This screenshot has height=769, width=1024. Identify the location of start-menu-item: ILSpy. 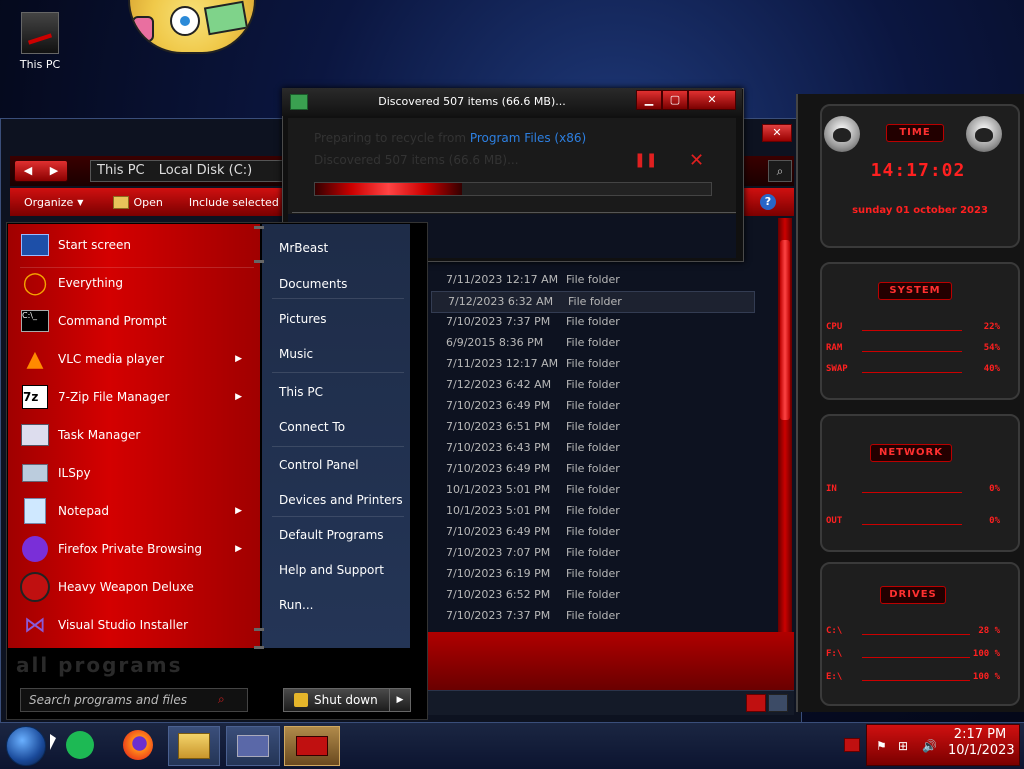
(139, 473).